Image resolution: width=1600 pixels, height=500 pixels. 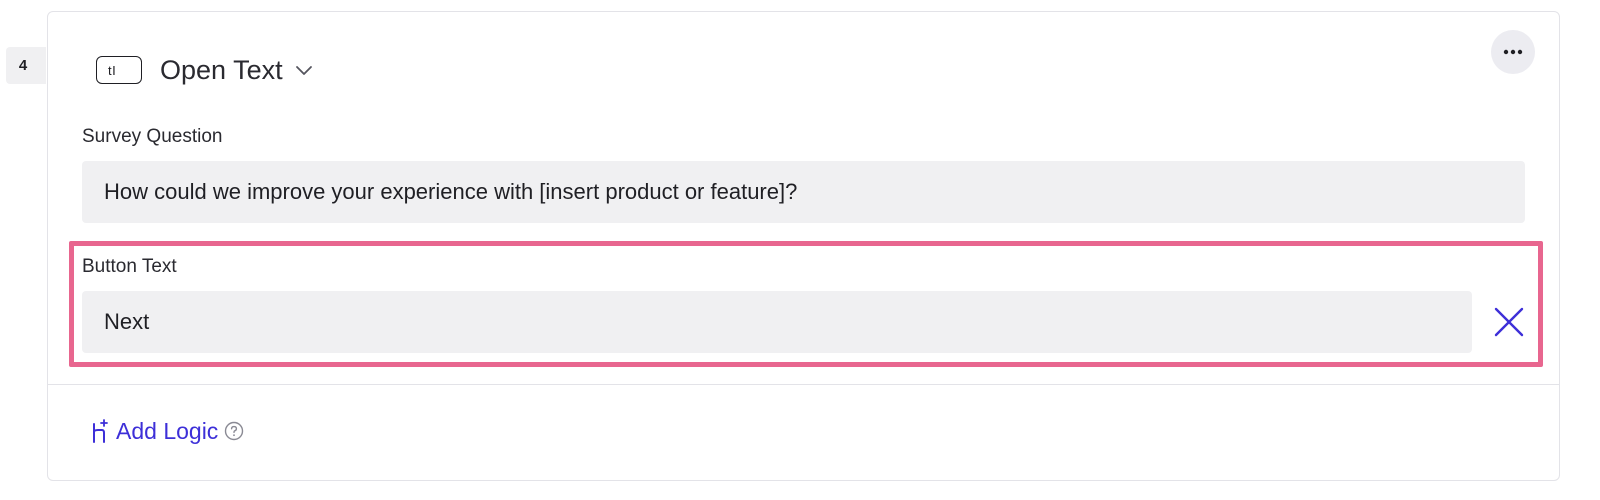 I want to click on more-horizontal-icon, so click(x=1513, y=52).